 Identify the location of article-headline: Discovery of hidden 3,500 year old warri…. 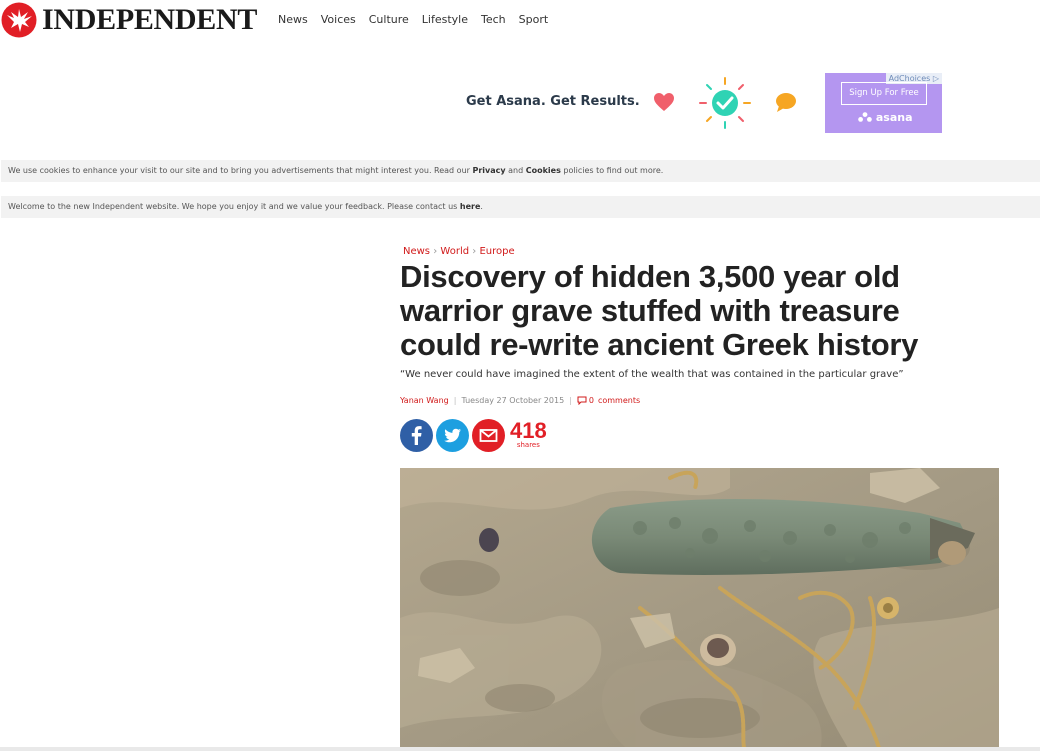
(659, 310).